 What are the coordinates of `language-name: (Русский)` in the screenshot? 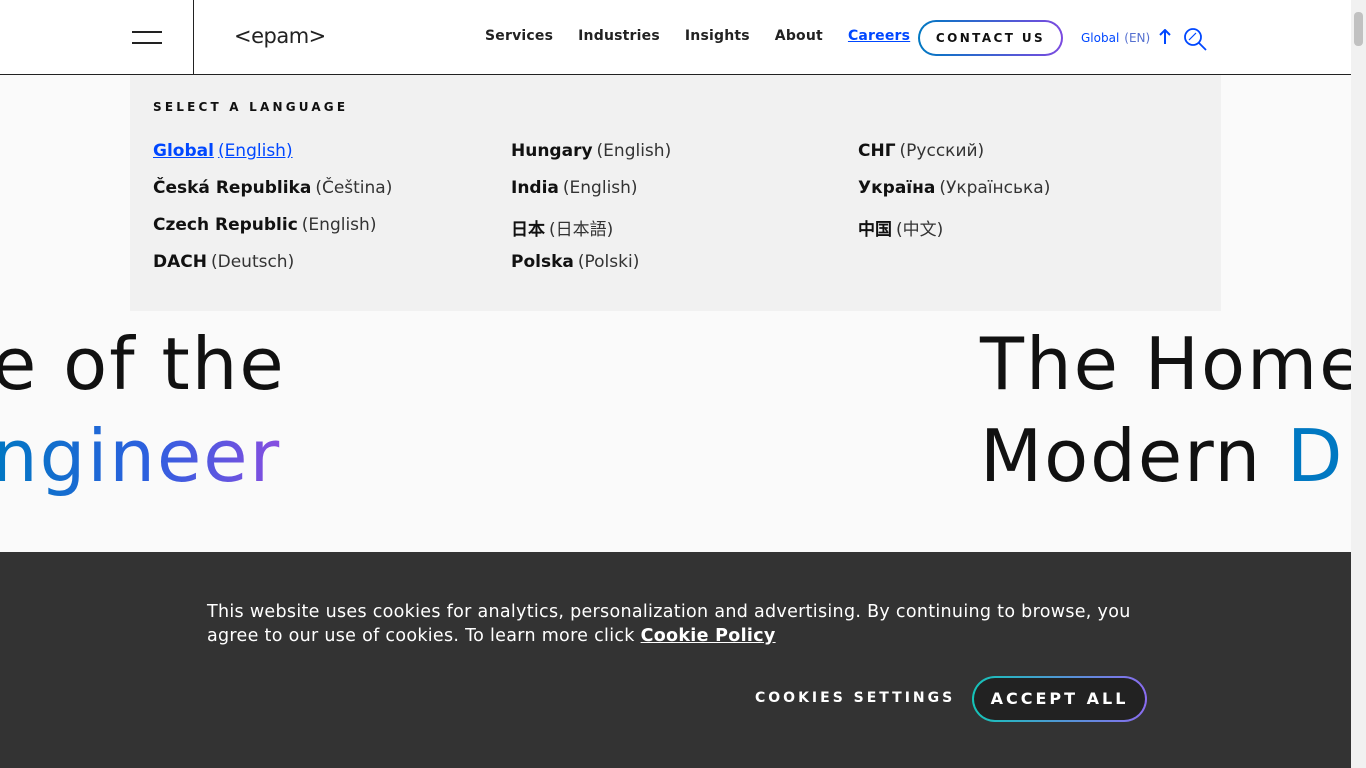 It's located at (942, 151).